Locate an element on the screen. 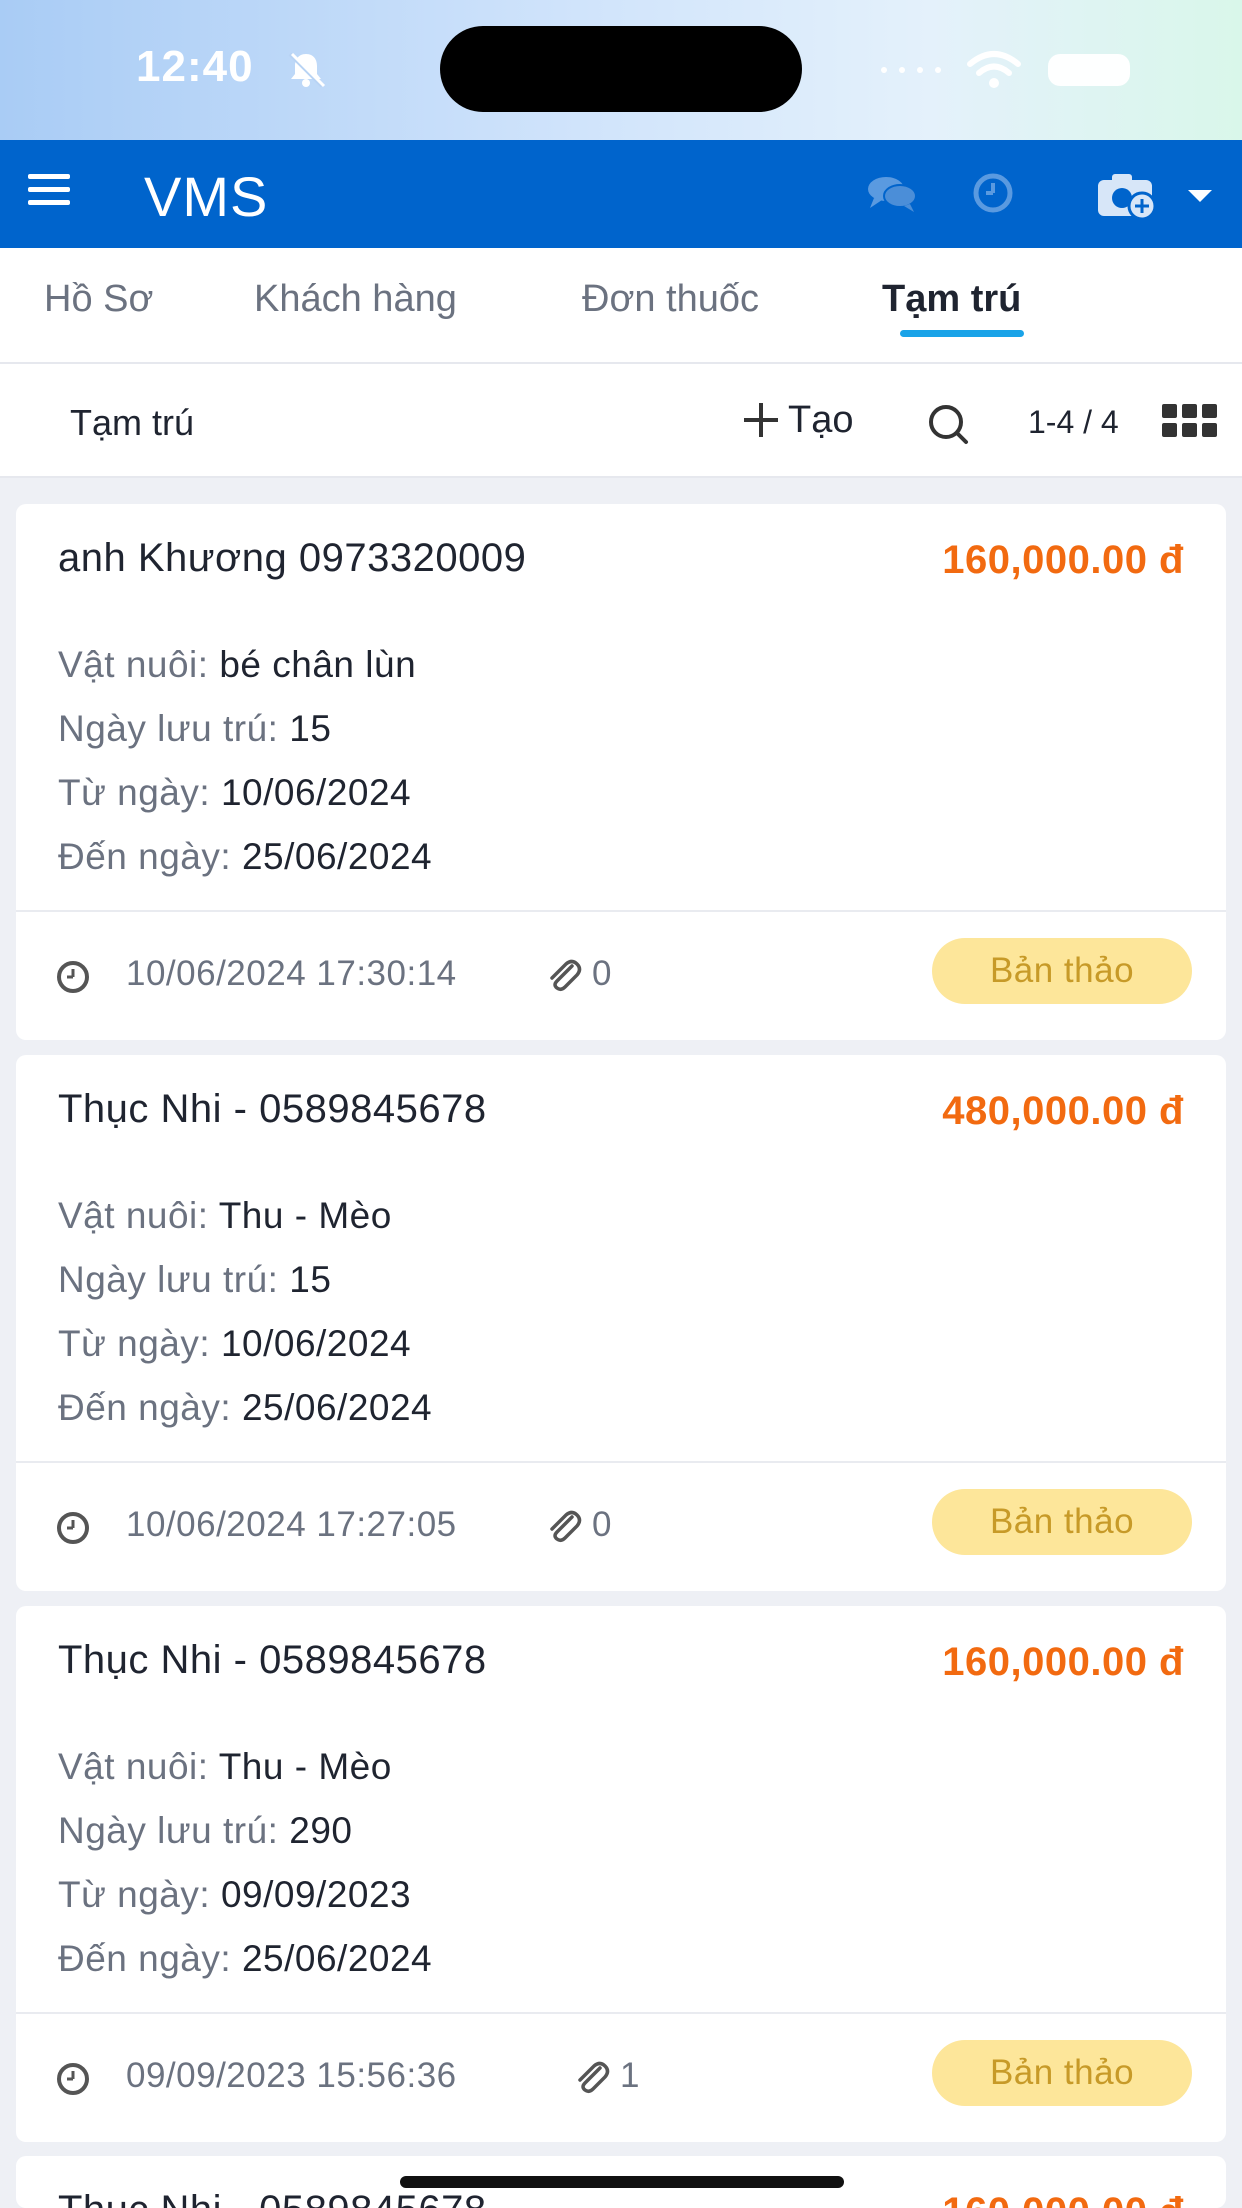 The image size is (1242, 2208). chat-icon is located at coordinates (892, 194).